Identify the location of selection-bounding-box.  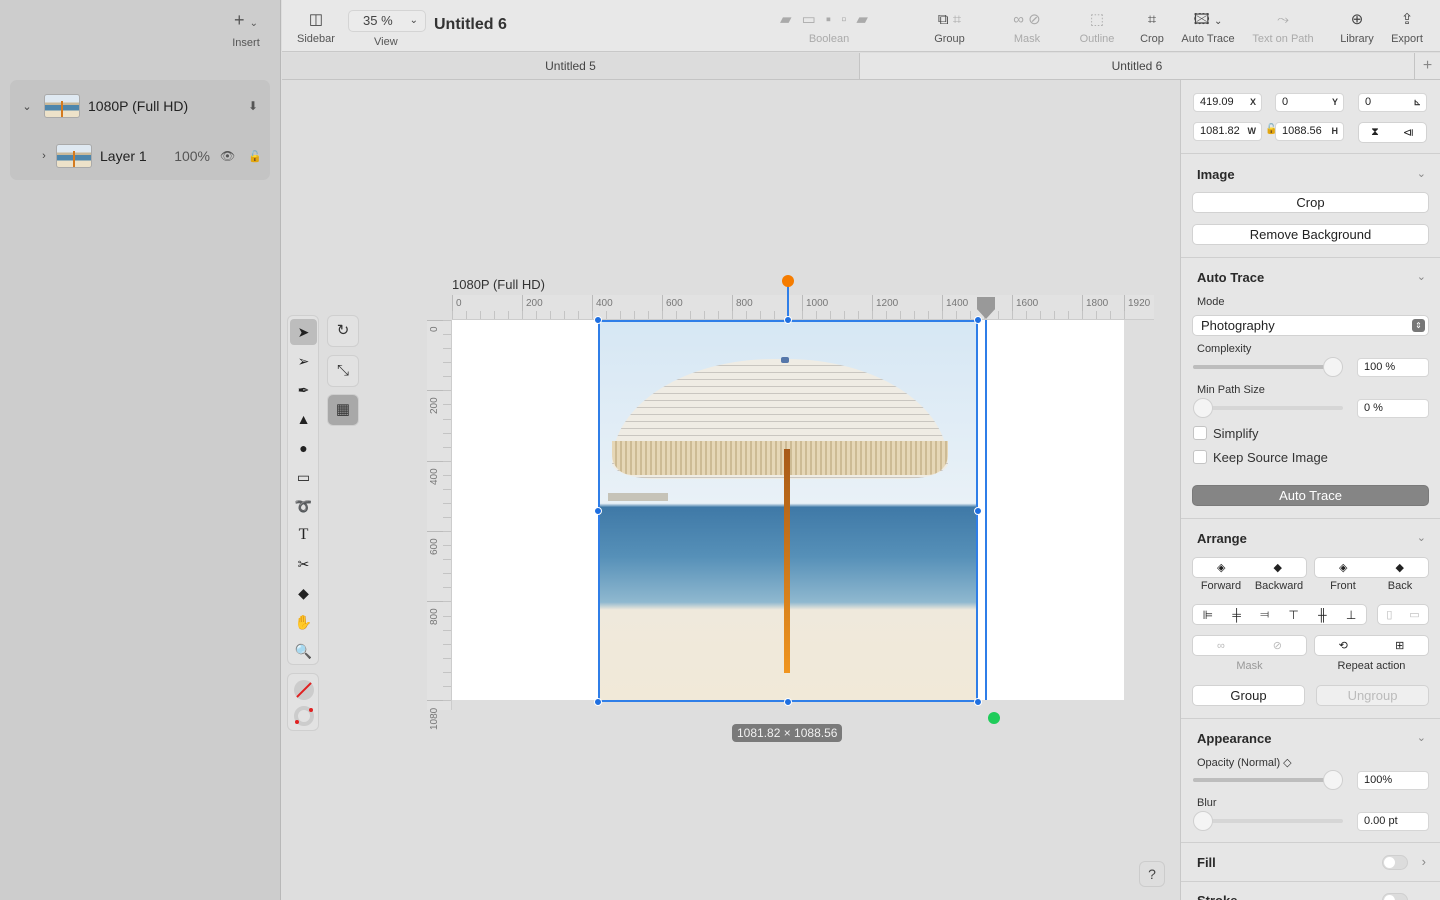
(788, 511).